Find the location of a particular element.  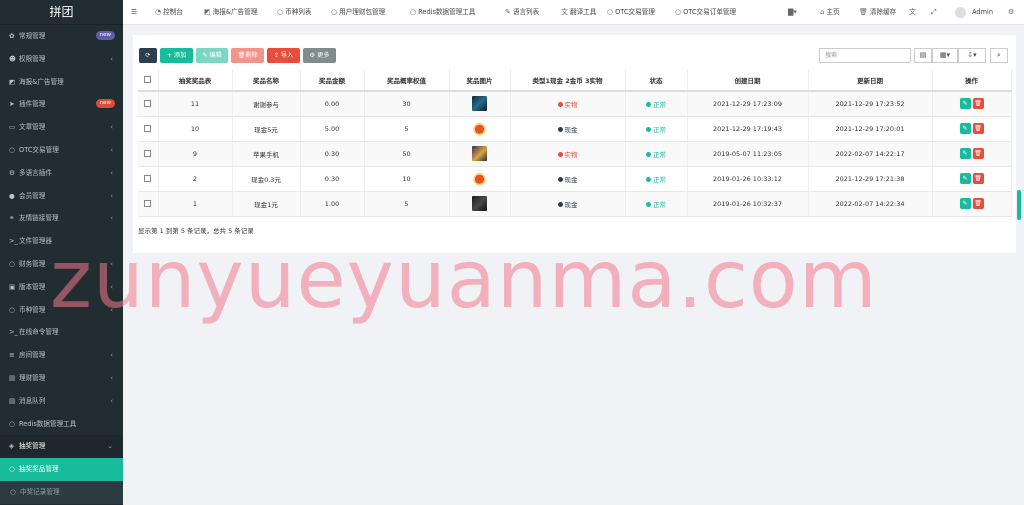

cell-name: 苹果手机 is located at coordinates (266, 154).